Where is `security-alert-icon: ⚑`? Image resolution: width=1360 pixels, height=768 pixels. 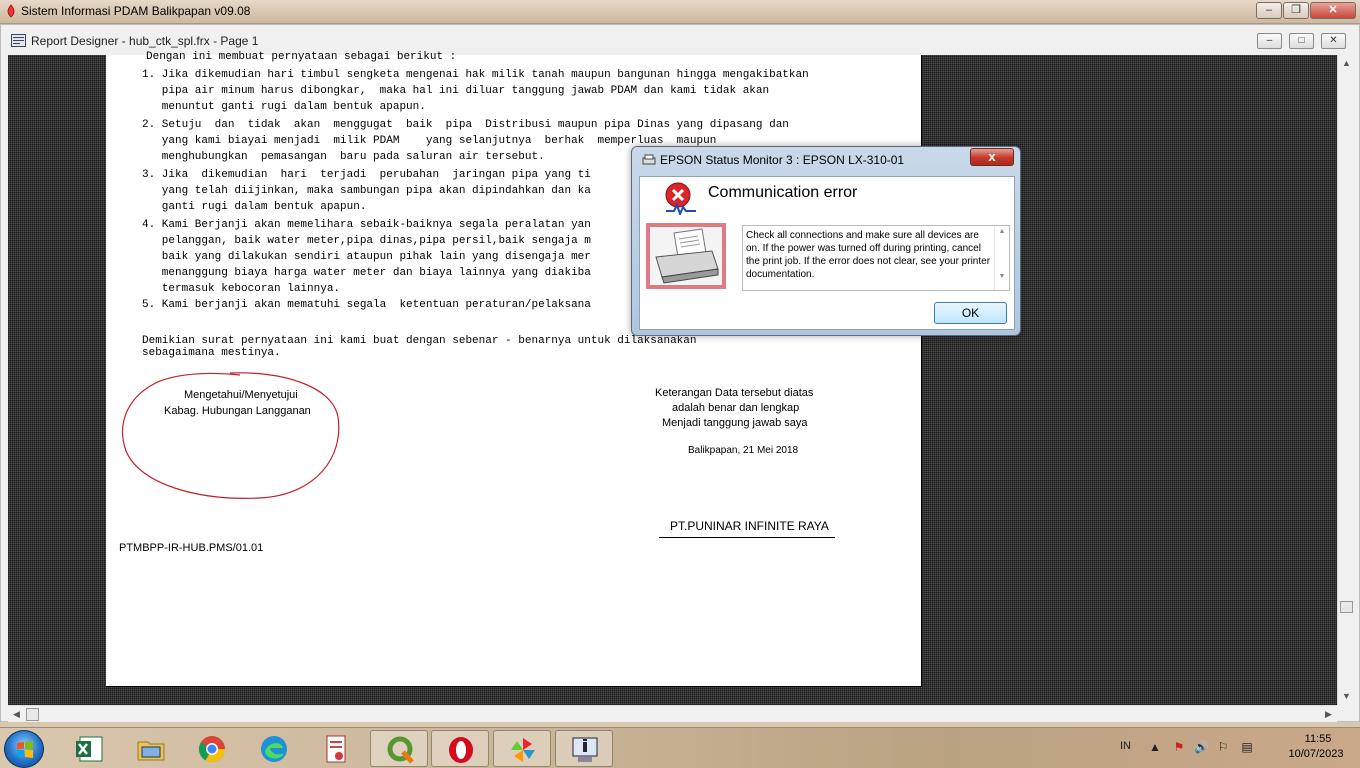 security-alert-icon: ⚑ is located at coordinates (1179, 747).